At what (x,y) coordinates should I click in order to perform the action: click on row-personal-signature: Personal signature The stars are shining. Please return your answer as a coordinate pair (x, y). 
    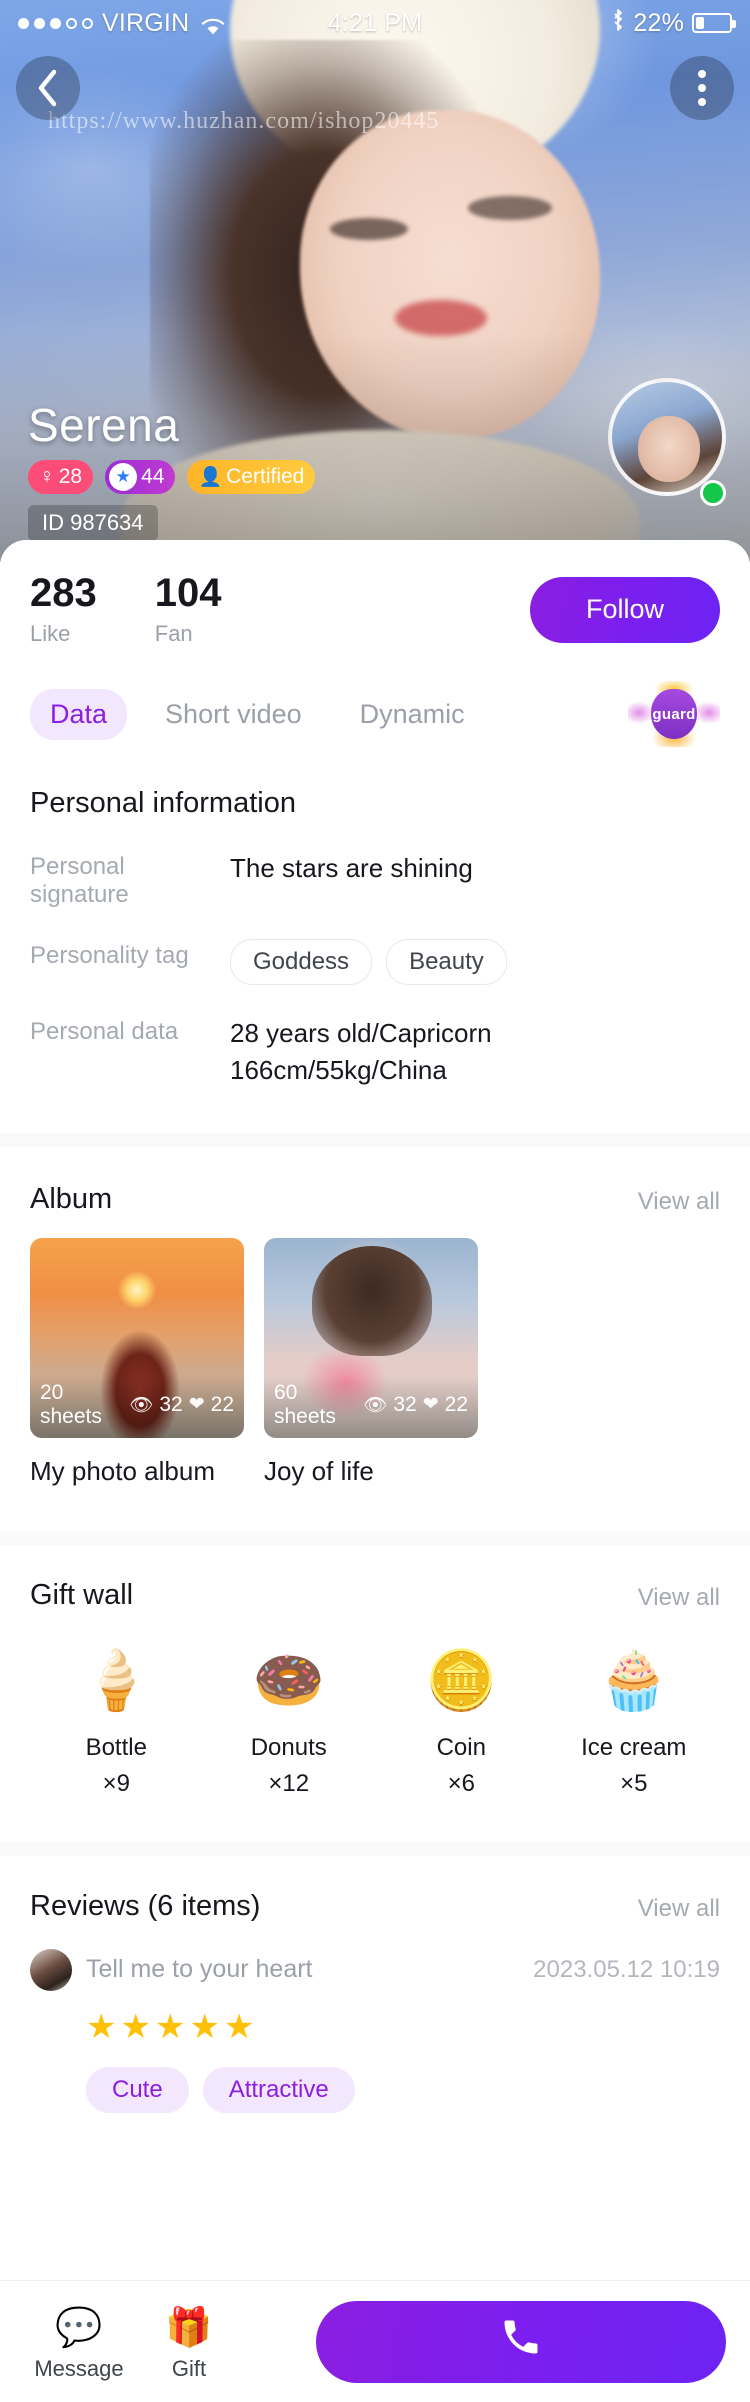
    Looking at the image, I should click on (375, 879).